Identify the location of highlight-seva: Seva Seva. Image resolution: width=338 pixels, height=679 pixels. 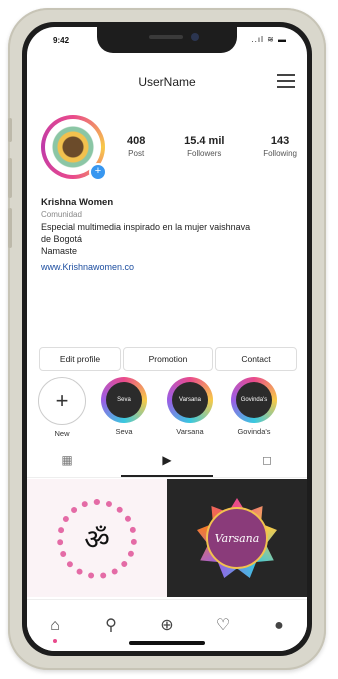
(124, 406).